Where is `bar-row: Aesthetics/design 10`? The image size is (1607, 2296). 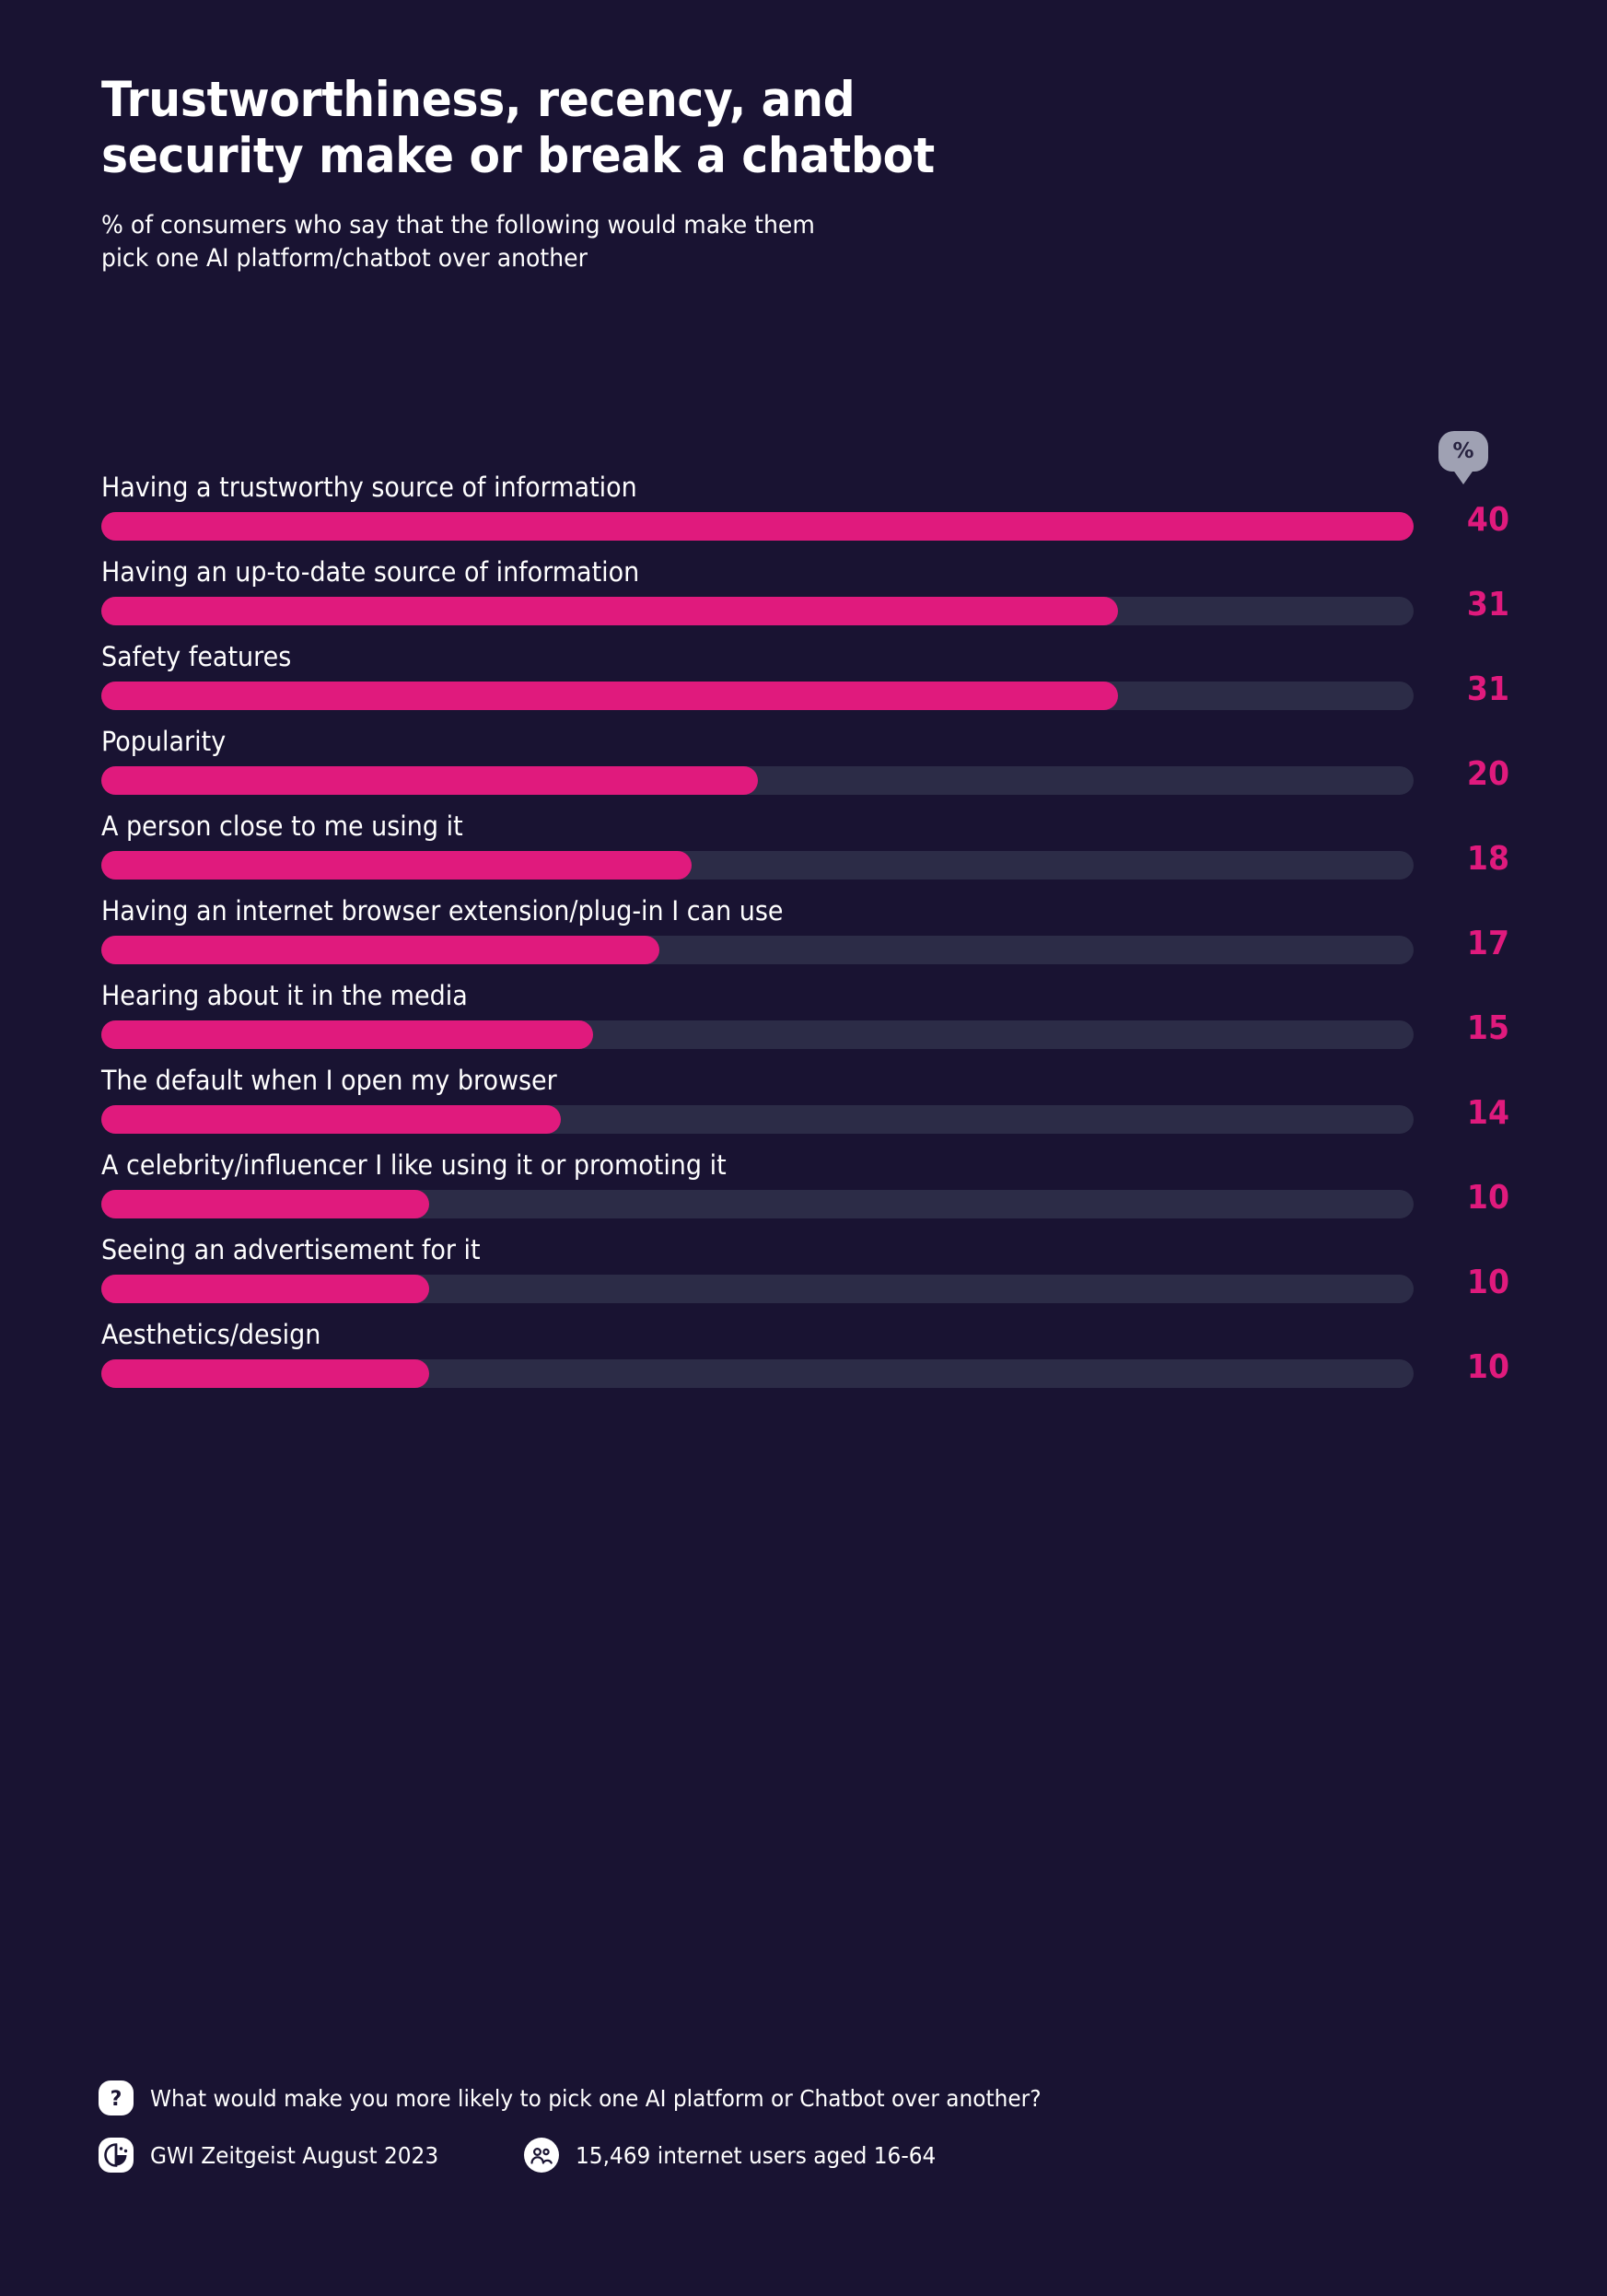 bar-row: Aesthetics/design 10 is located at coordinates (805, 1355).